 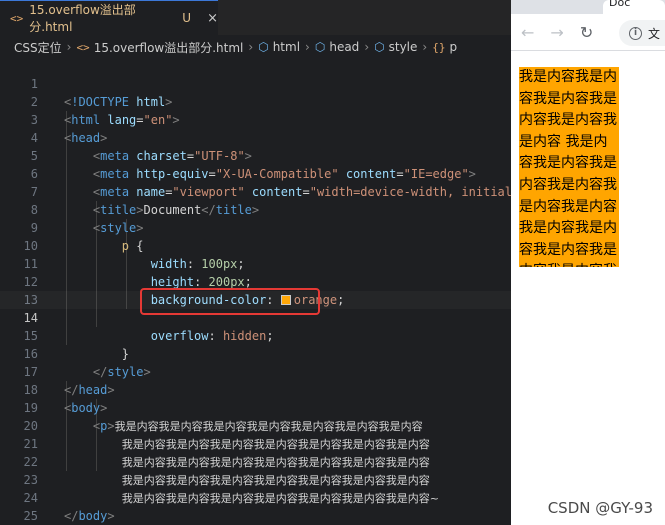 I want to click on code-line: 3 <head>, so click(x=255, y=119).